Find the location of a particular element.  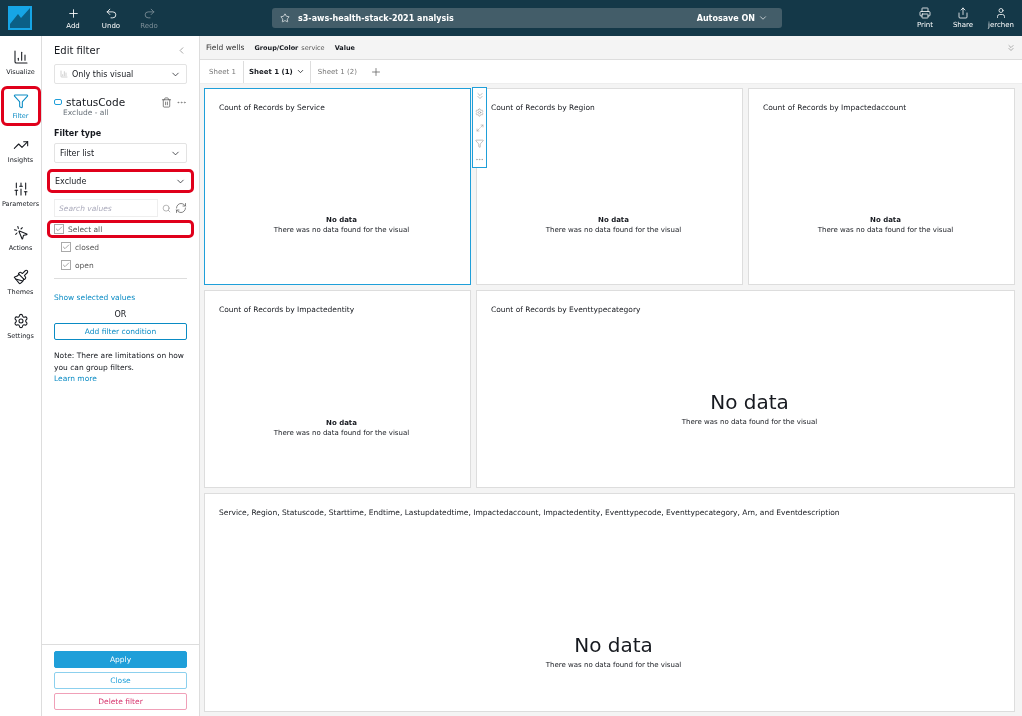

scope-dropdown: Only this visual is located at coordinates (120, 74).